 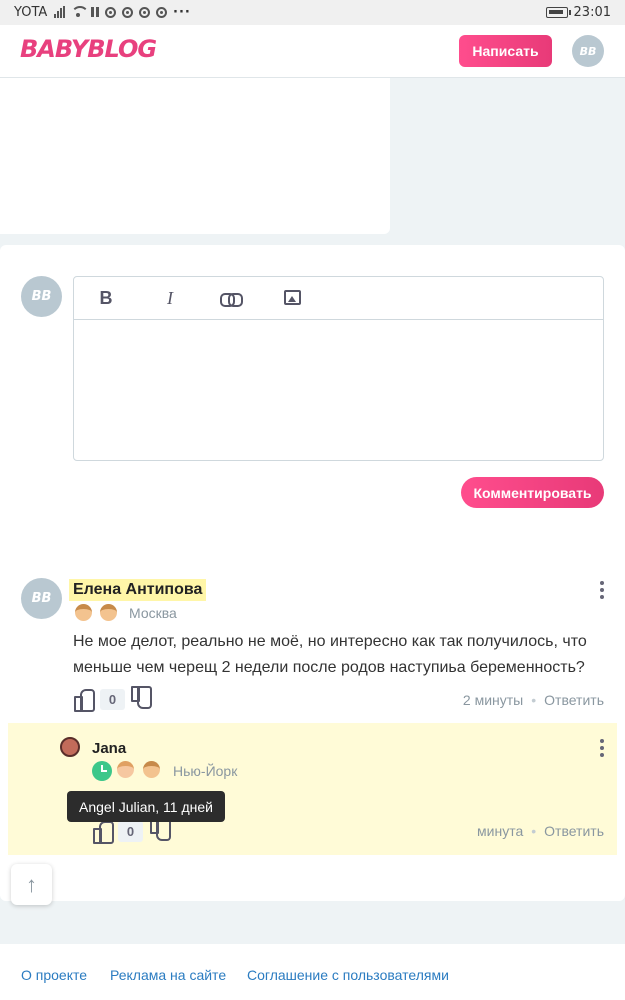 I want to click on link-button, so click(x=231, y=297).